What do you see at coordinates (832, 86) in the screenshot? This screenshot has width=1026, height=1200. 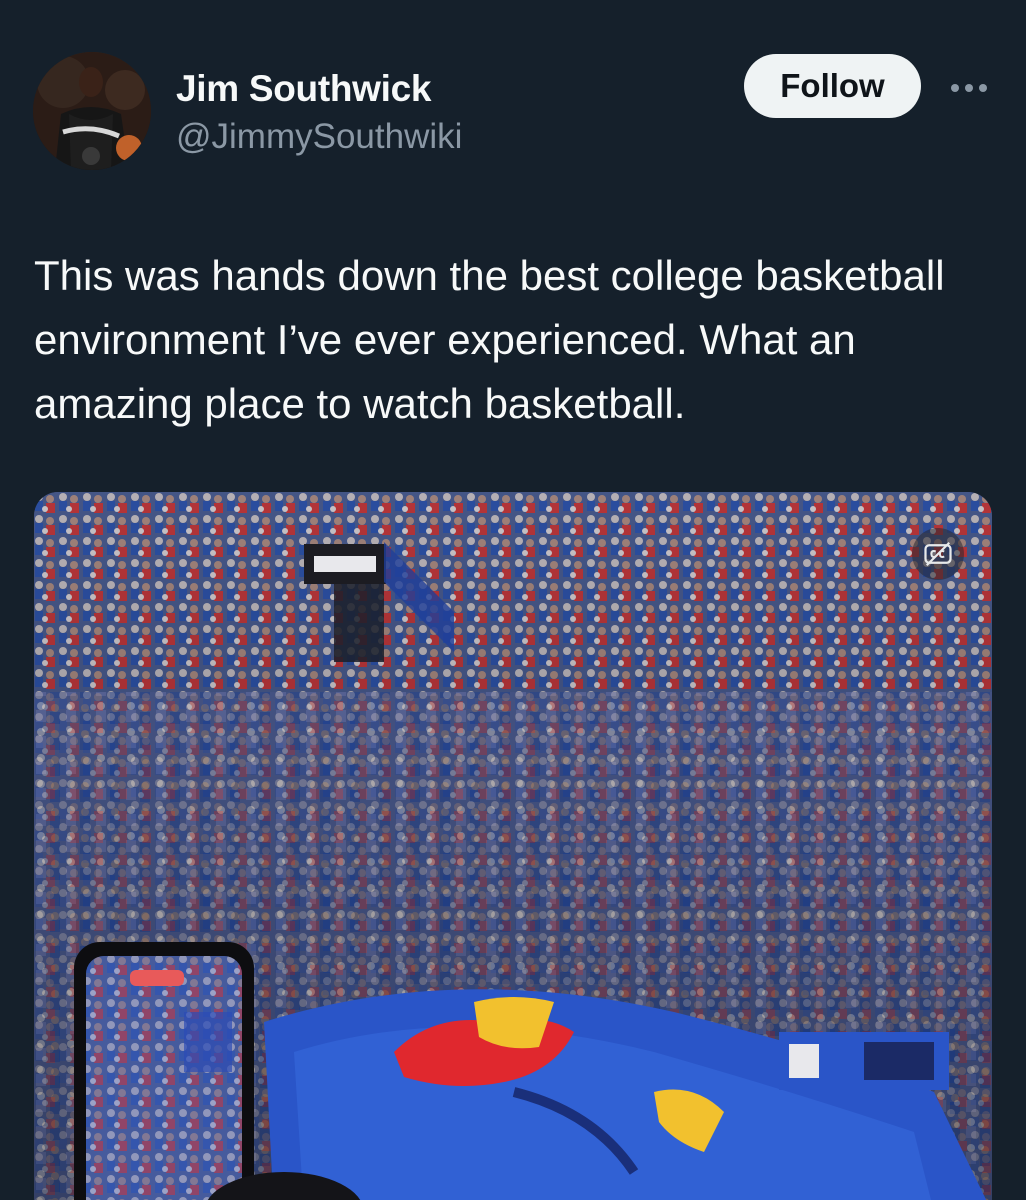 I see `follow-button: Follow` at bounding box center [832, 86].